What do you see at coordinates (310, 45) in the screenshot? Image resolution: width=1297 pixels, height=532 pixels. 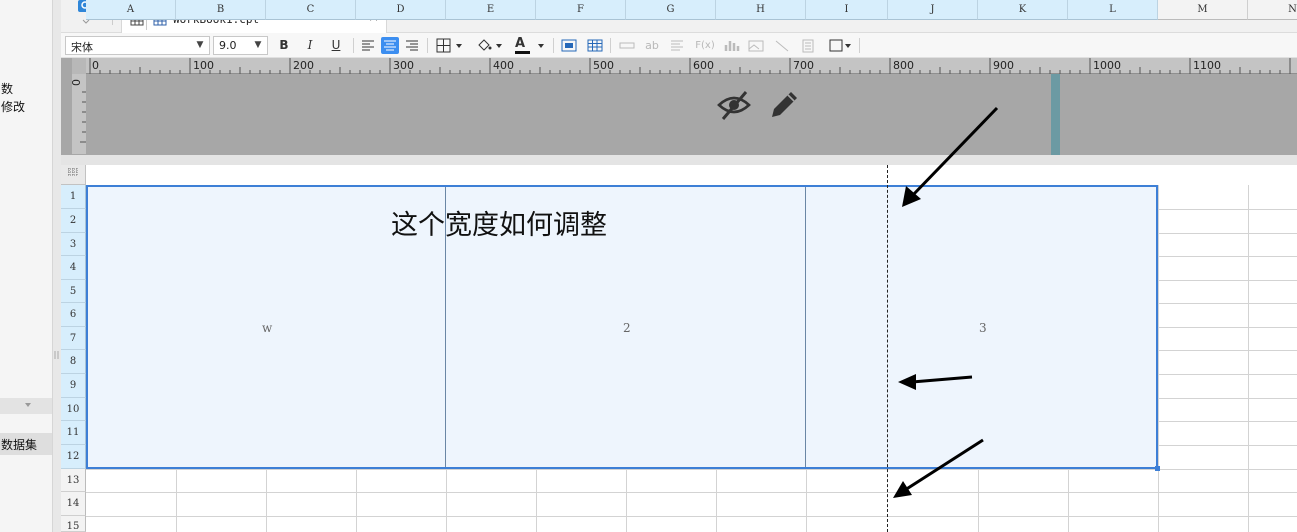 I see `italic-button: I` at bounding box center [310, 45].